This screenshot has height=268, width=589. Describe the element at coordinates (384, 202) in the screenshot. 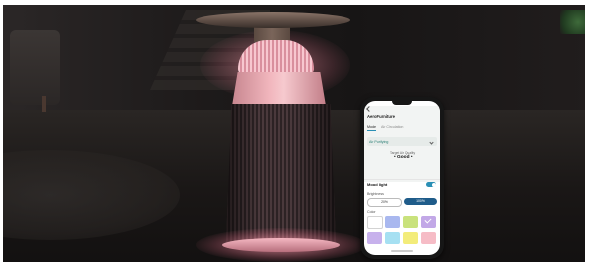

I see `brightness-20-button: 20%` at that location.